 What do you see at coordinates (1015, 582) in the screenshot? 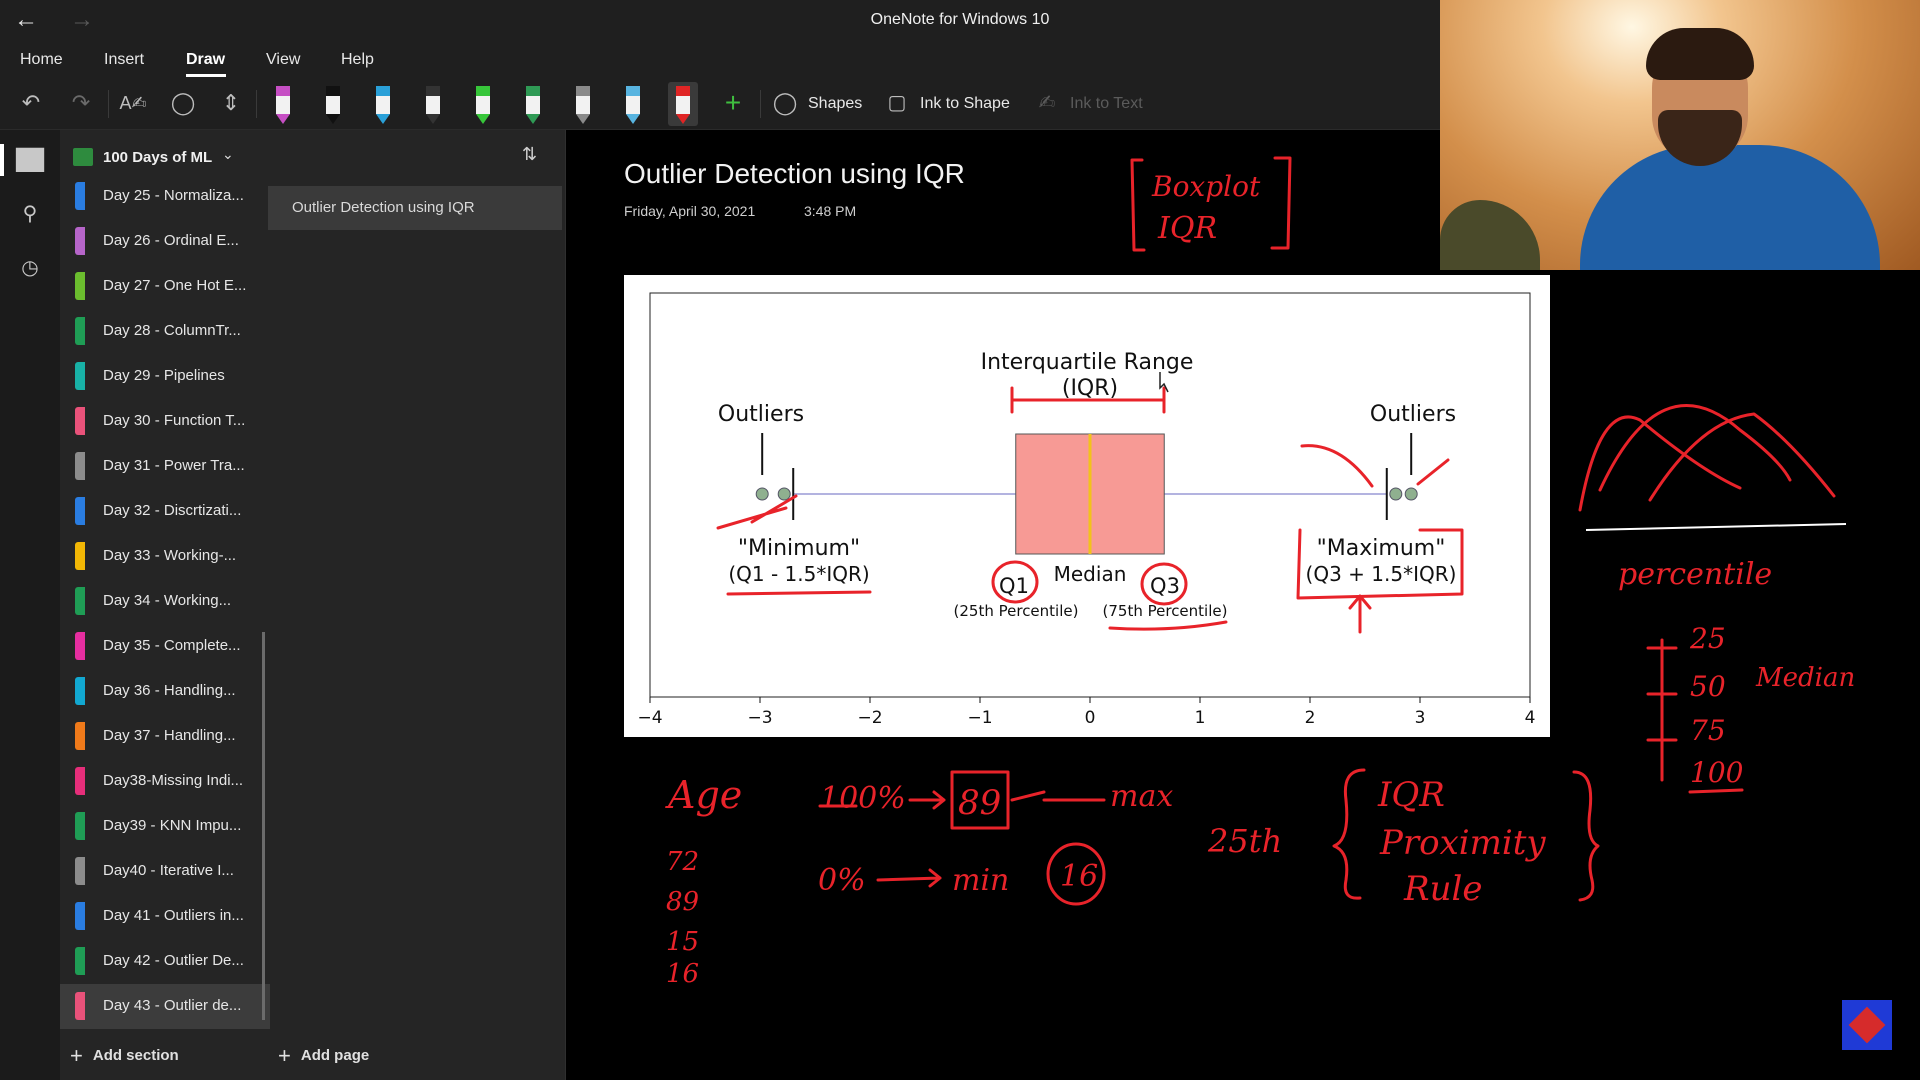
I see `ink-circle-q1` at bounding box center [1015, 582].